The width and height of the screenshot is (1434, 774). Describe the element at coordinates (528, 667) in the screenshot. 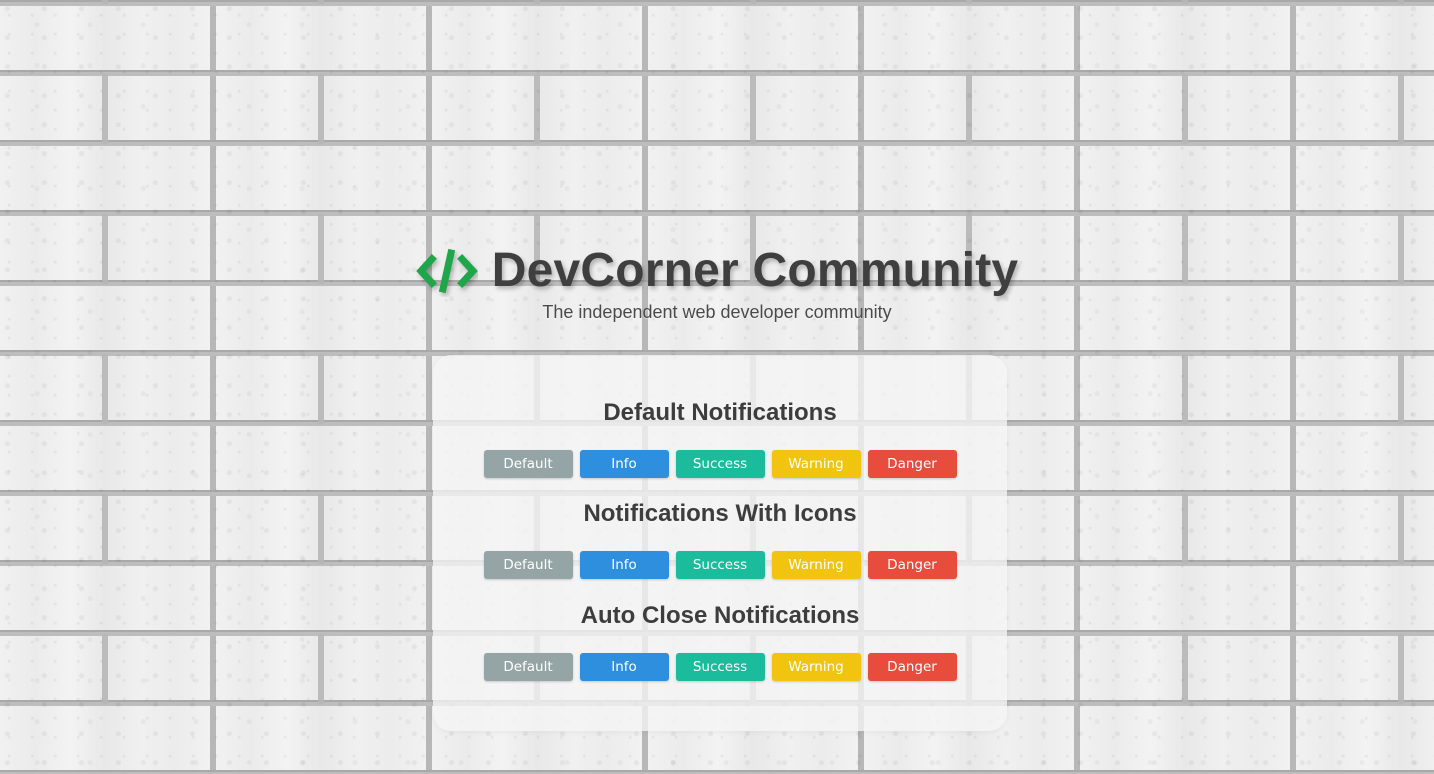

I see `default-autoclose-button: Default` at that location.